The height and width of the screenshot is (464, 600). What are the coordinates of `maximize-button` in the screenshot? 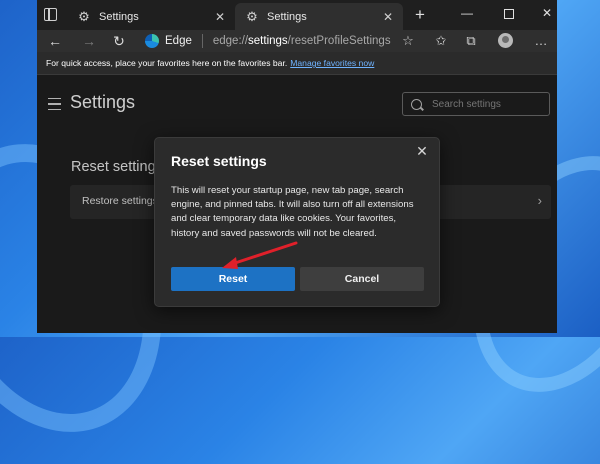 It's located at (509, 13).